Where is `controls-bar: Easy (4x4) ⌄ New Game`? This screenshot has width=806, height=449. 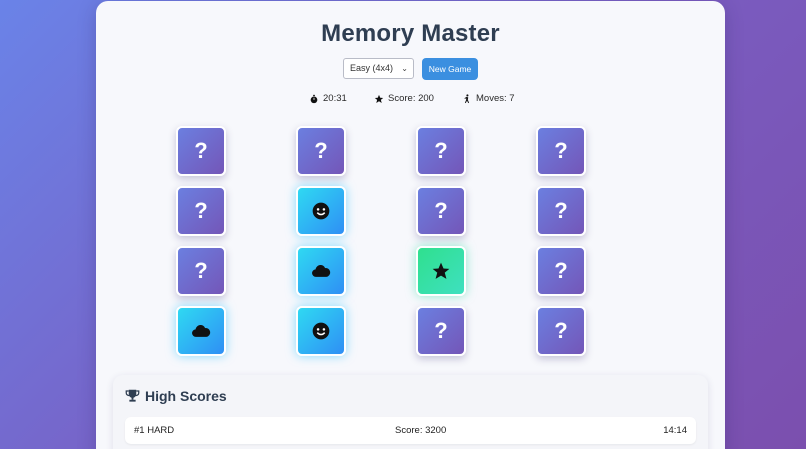
controls-bar: Easy (4x4) ⌄ New Game is located at coordinates (410, 69).